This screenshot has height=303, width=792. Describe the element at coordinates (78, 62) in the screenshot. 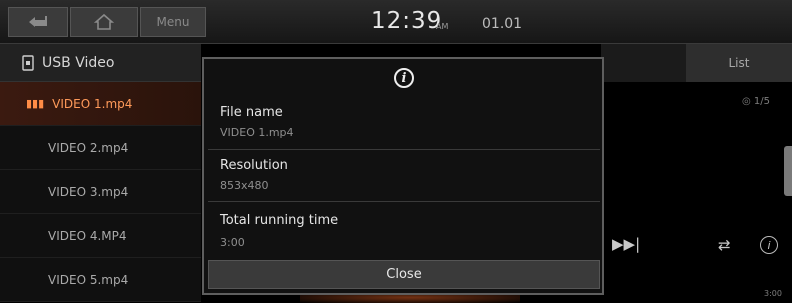

I see `source-label: USB Video` at that location.